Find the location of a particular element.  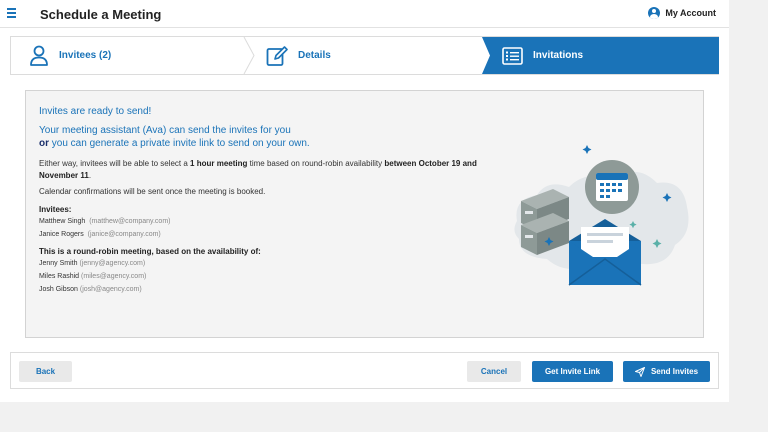

invitee-email: (matthew@company.com) is located at coordinates (130, 221).